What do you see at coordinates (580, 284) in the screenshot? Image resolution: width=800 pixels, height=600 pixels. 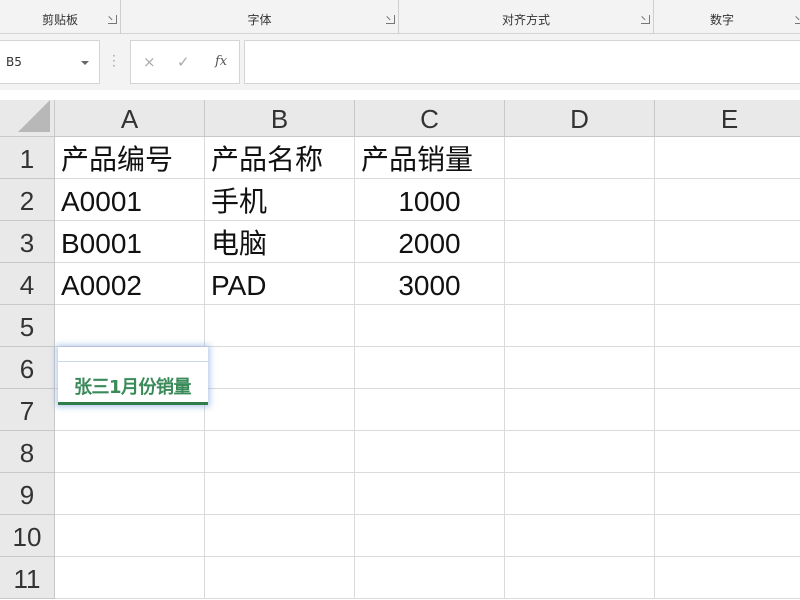 I see `cell-d4` at bounding box center [580, 284].